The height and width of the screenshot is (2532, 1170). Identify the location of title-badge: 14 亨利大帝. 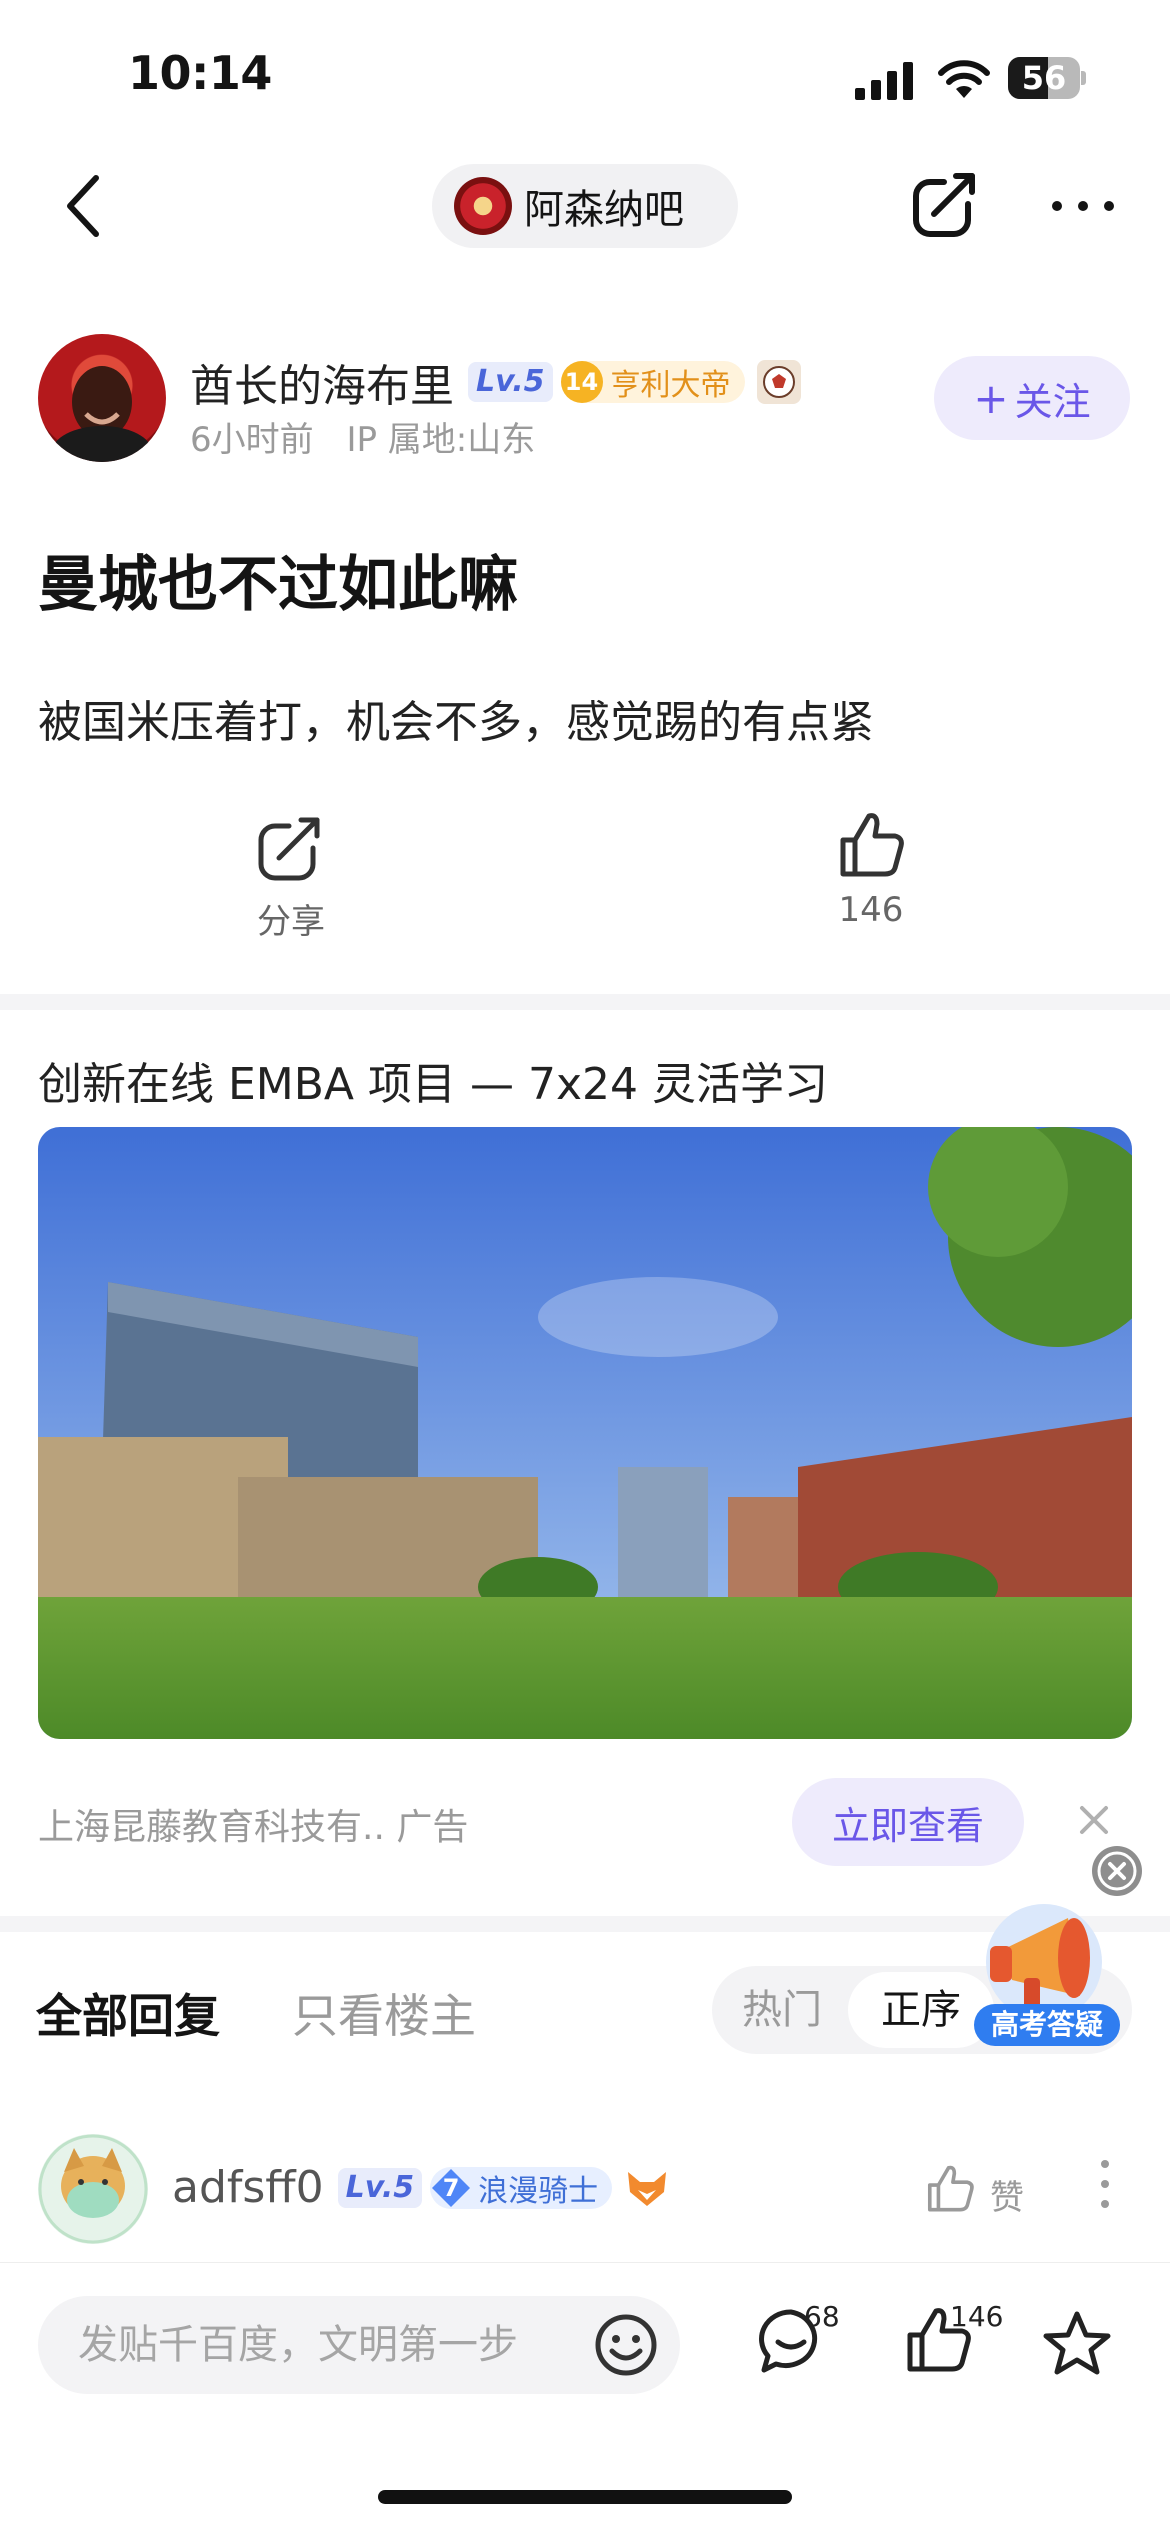
(652, 382).